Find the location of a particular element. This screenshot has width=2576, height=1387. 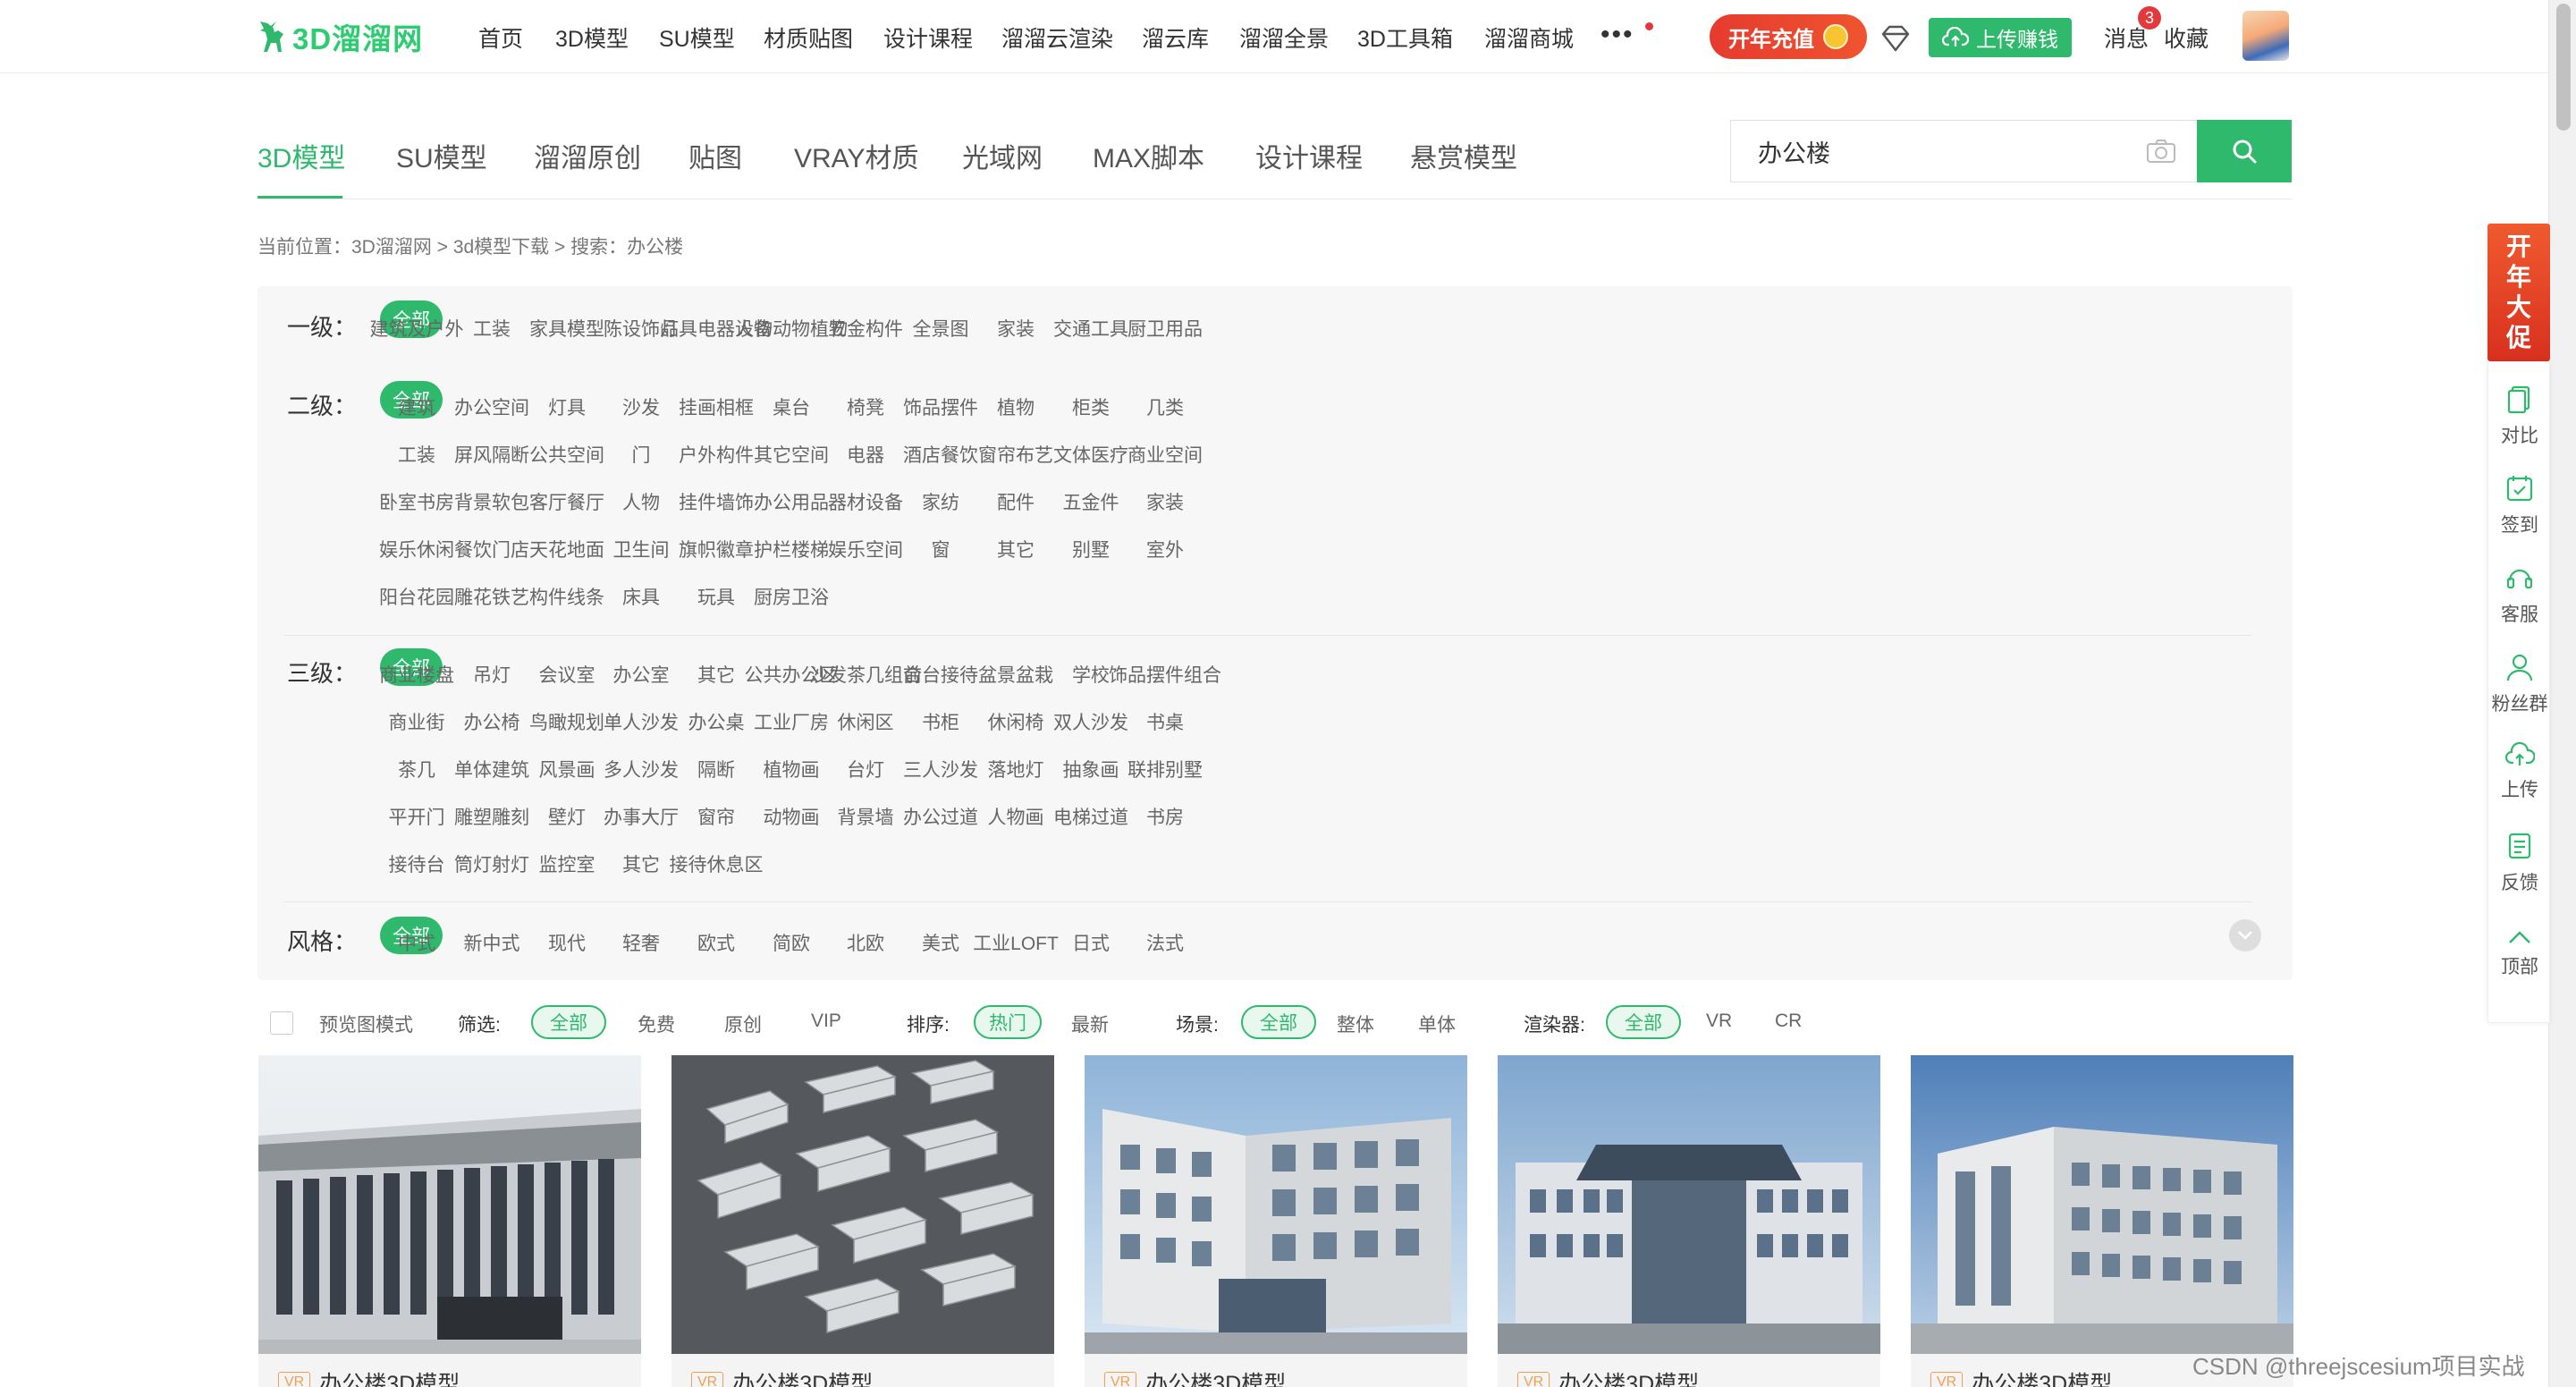

filter-level3-option: 单人沙发 is located at coordinates (641, 721).